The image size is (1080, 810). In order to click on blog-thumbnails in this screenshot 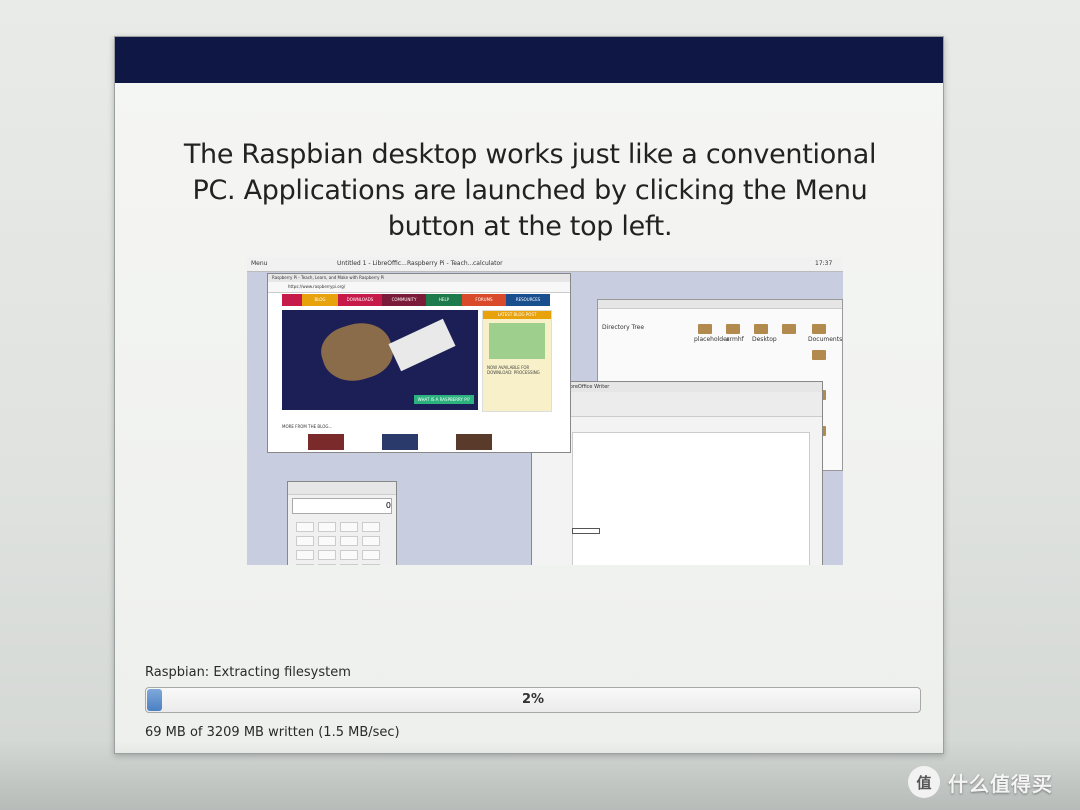, I will do `click(428, 442)`.